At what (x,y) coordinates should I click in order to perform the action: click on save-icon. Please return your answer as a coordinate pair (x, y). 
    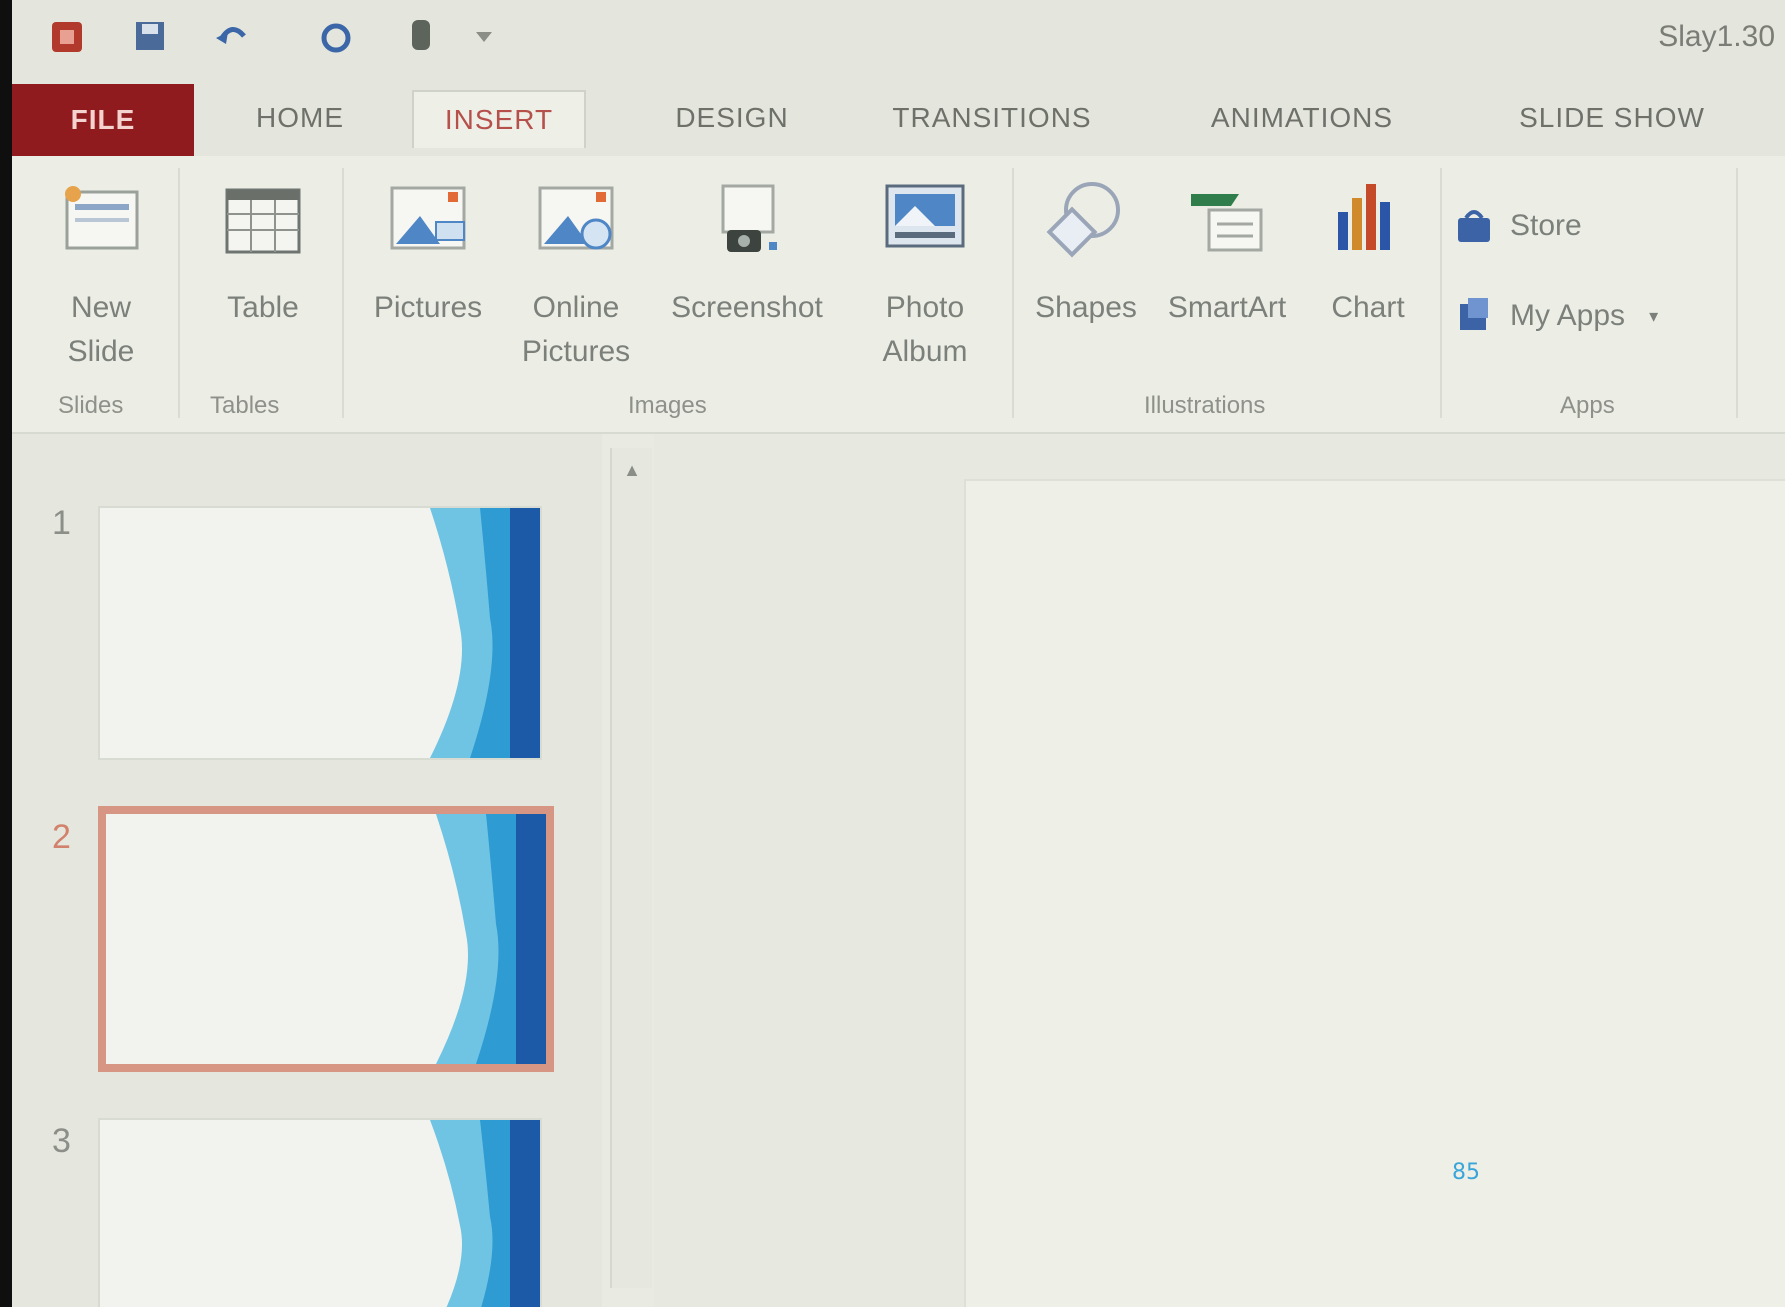
    Looking at the image, I should click on (150, 36).